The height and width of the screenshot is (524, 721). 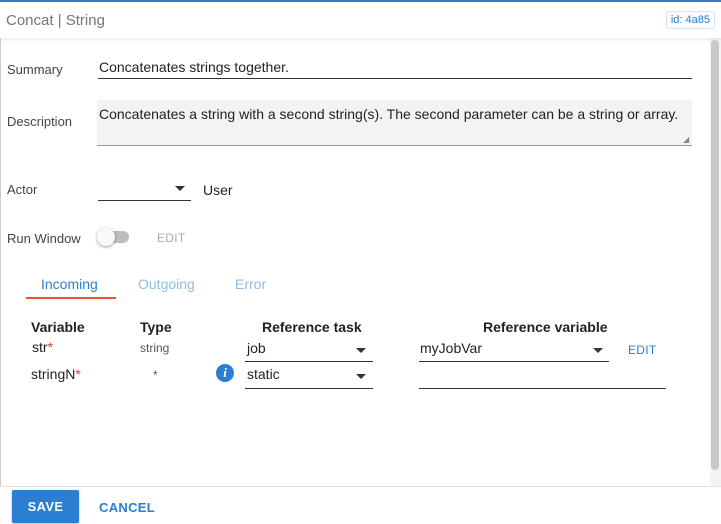 What do you see at coordinates (127, 507) in the screenshot?
I see `cancel-button: CANCEL` at bounding box center [127, 507].